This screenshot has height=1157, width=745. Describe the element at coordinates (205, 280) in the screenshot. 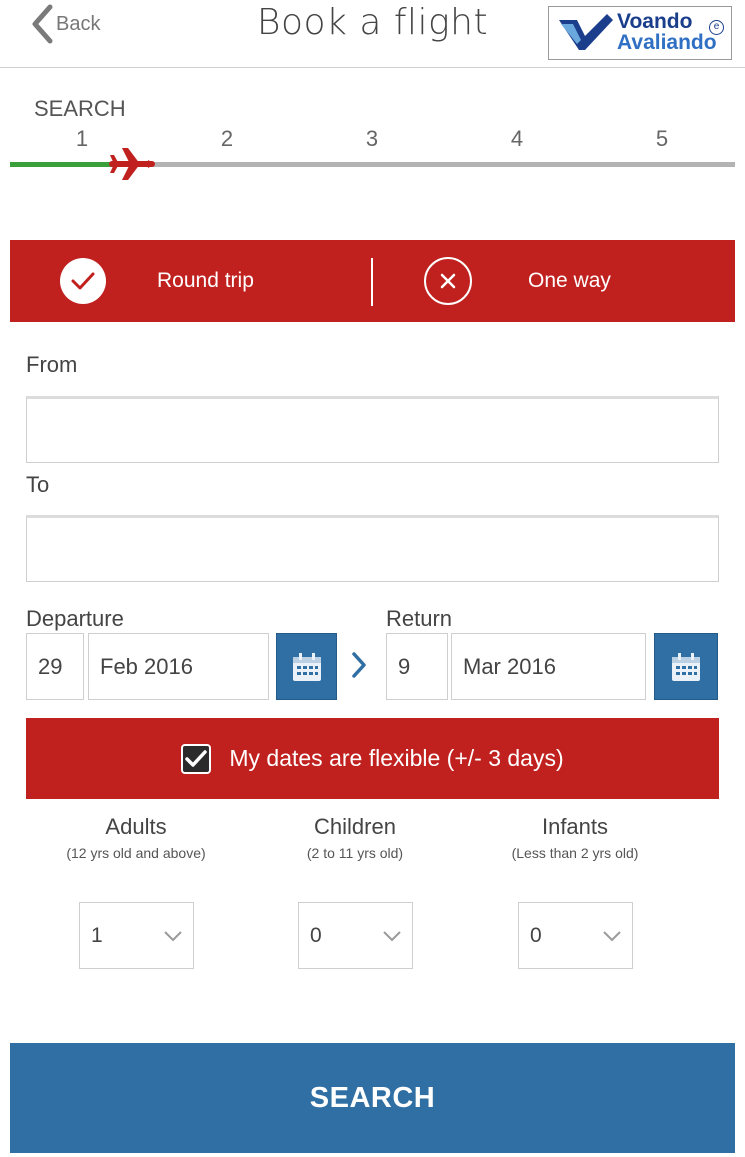

I see `round-trip-label: Round trip` at that location.